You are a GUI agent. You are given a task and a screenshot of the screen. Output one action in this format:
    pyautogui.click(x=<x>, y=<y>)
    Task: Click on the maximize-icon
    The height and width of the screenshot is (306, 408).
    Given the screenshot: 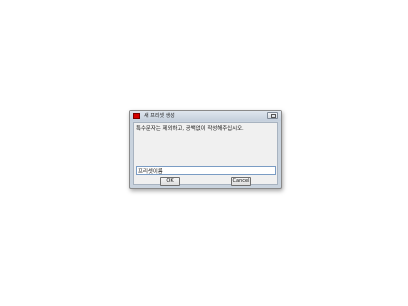 What is the action you would take?
    pyautogui.click(x=273, y=116)
    